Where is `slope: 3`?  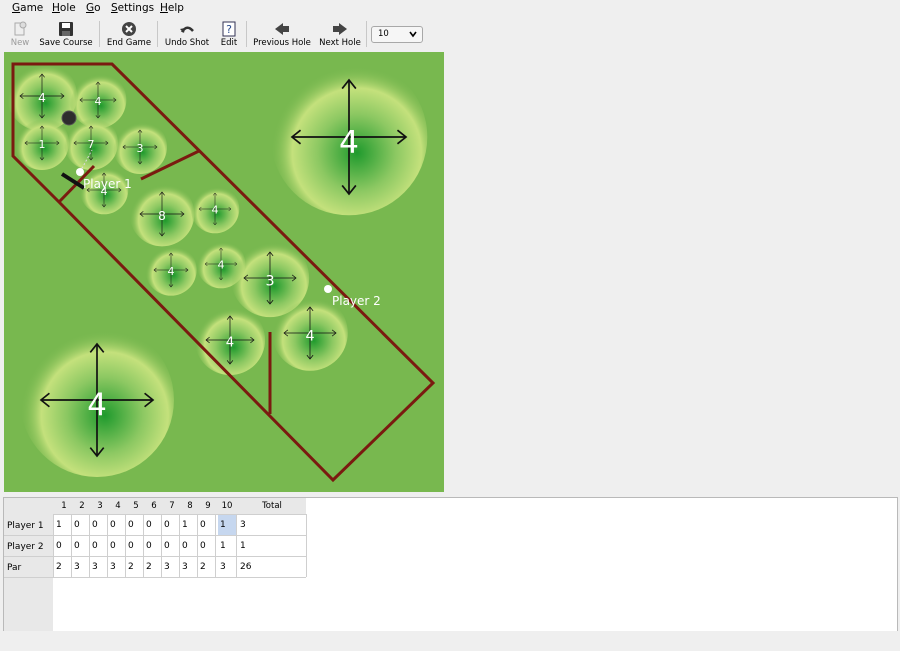
slope: 3 is located at coordinates (140, 147).